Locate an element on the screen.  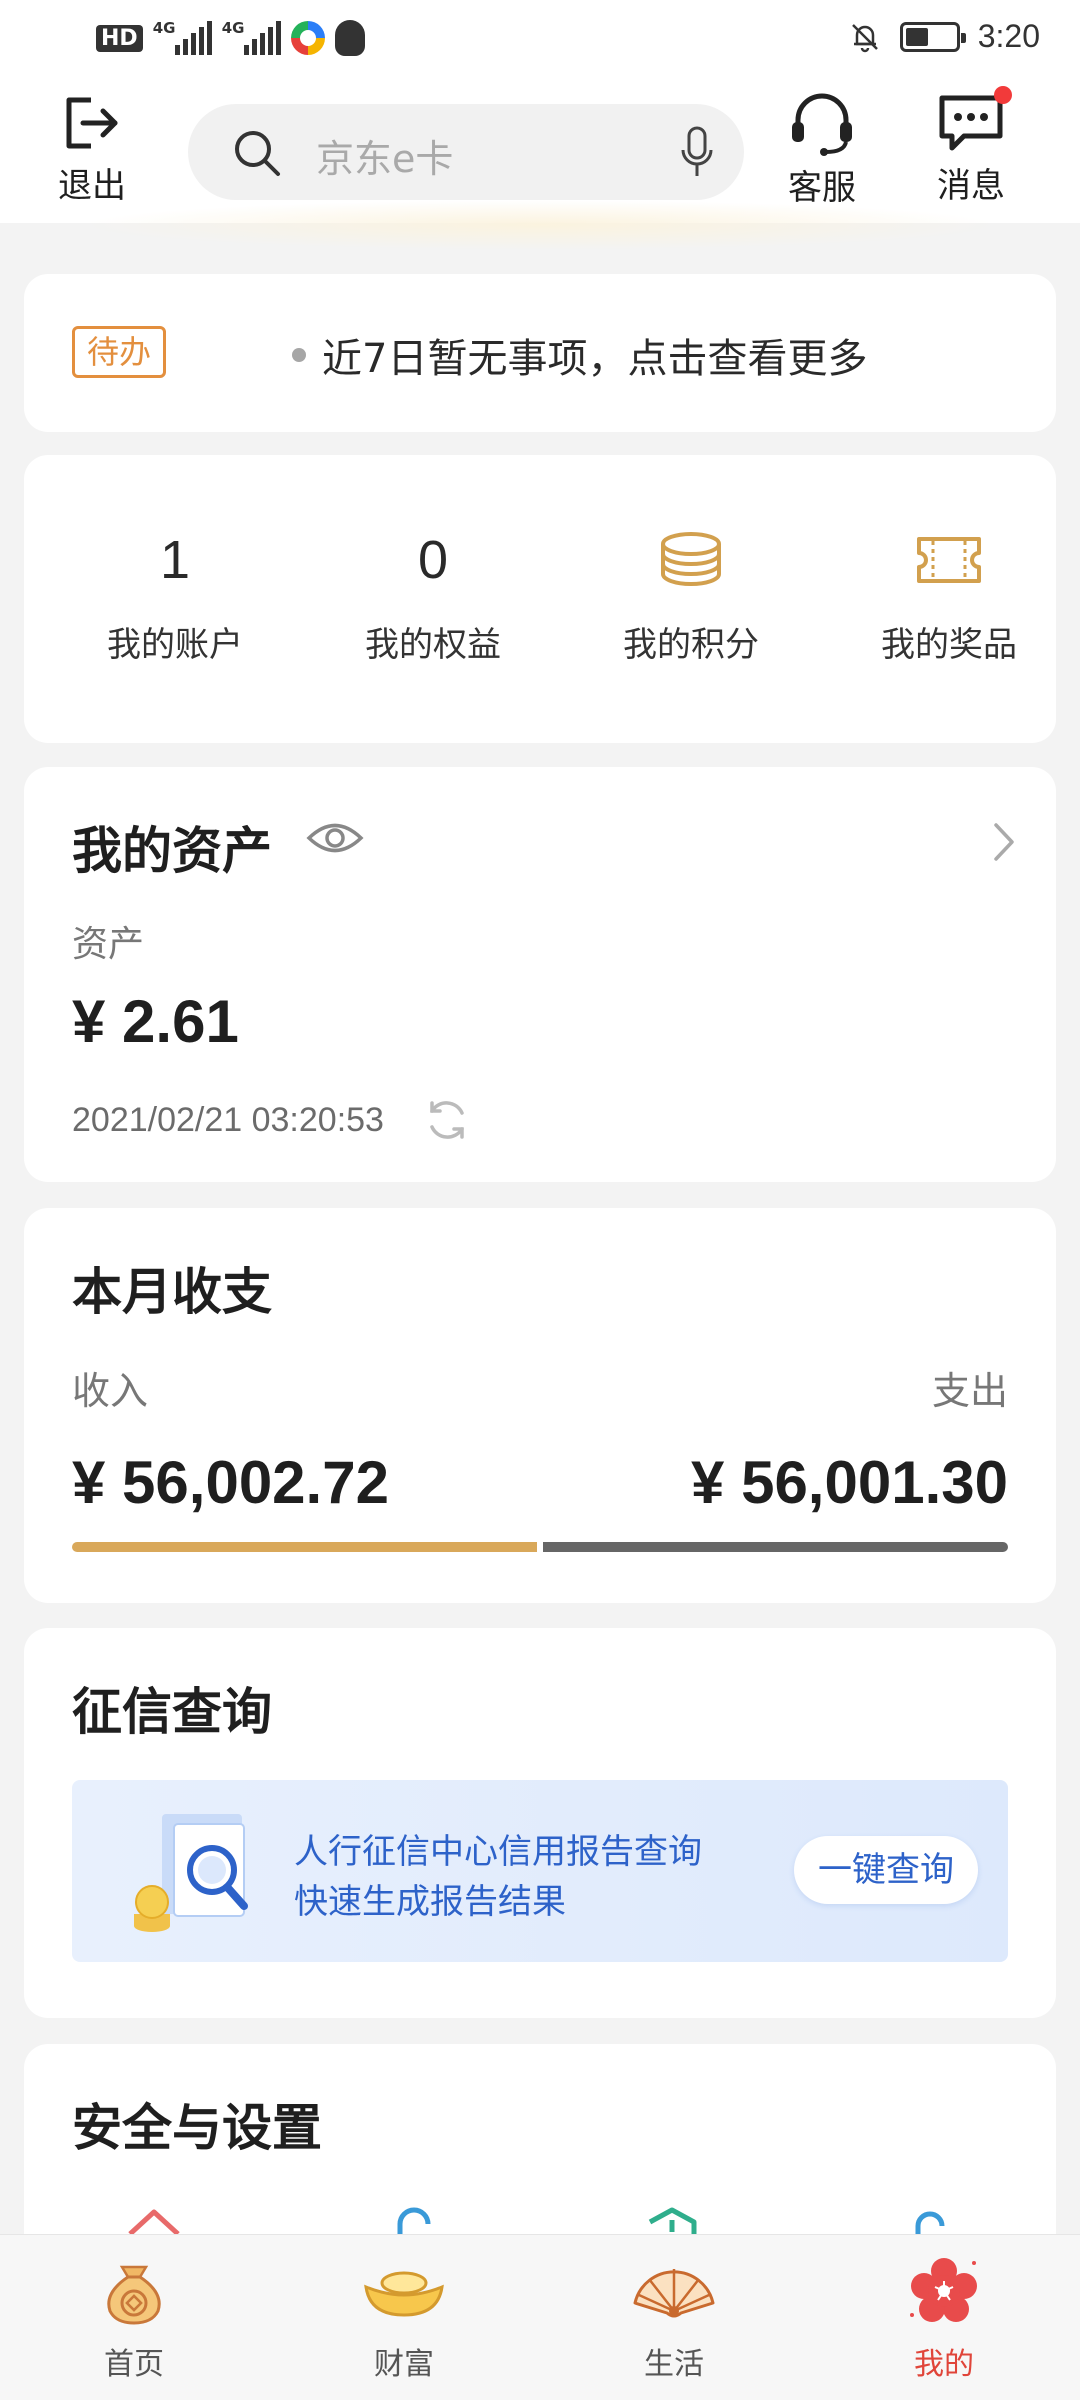
tab-label: 生活 is located at coordinates (674, 2364).